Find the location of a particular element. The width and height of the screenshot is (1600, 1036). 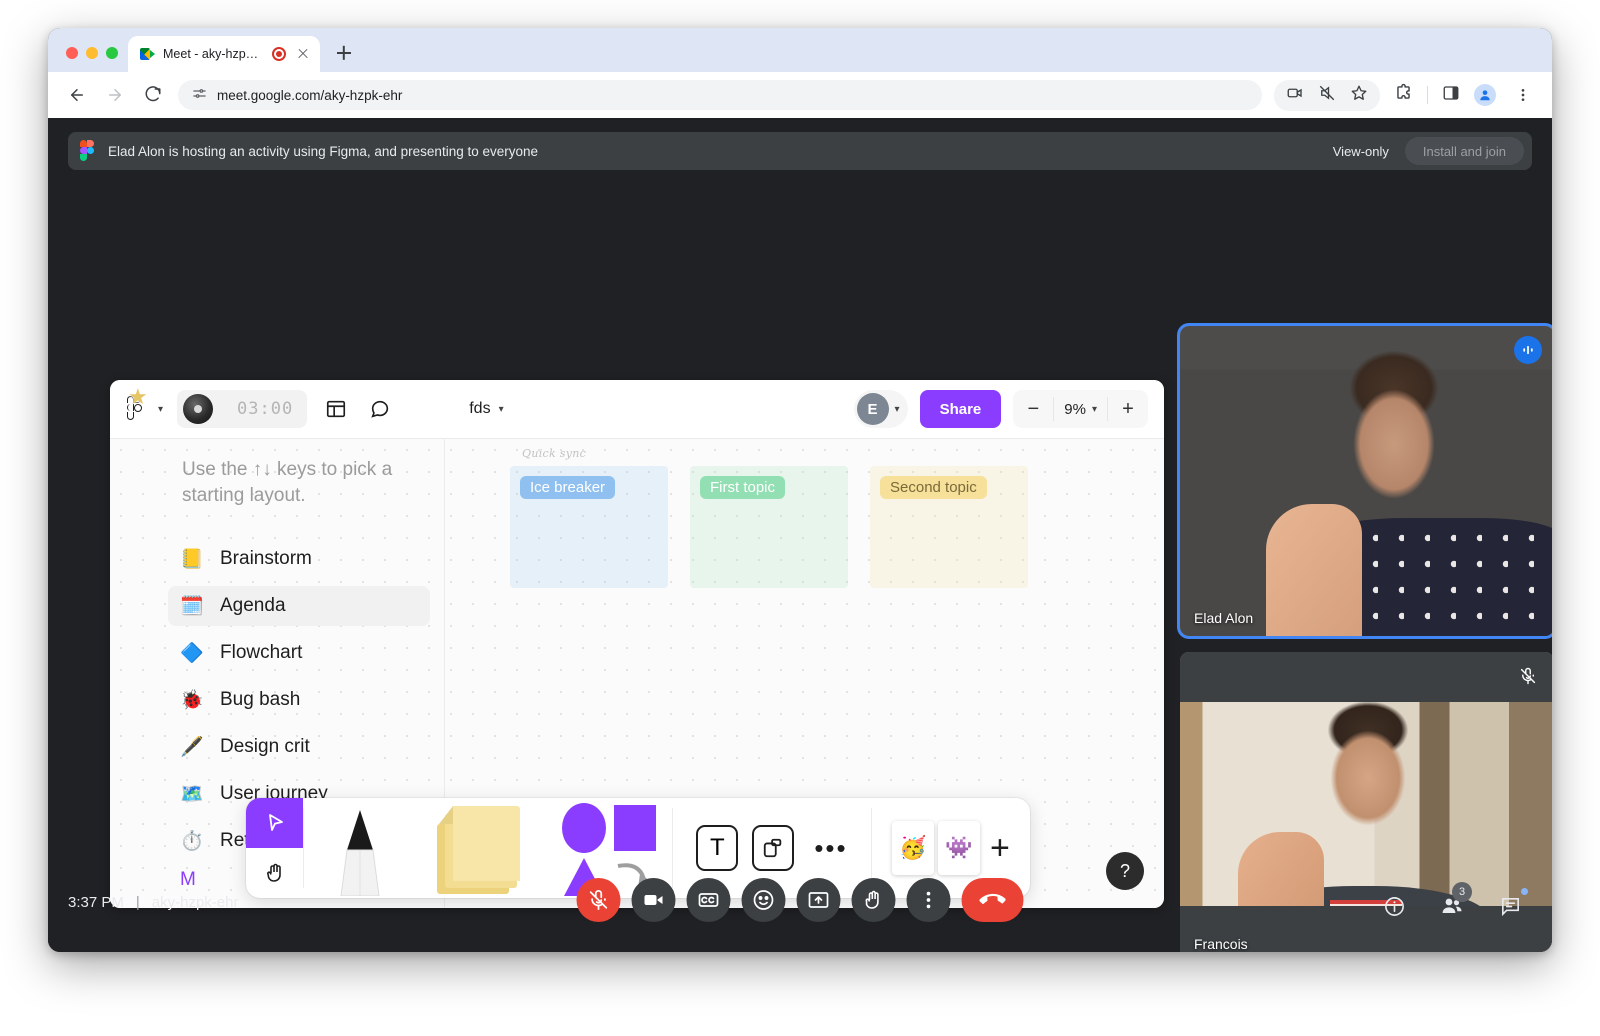

extensions-puzzle-icon is located at coordinates (1403, 95).